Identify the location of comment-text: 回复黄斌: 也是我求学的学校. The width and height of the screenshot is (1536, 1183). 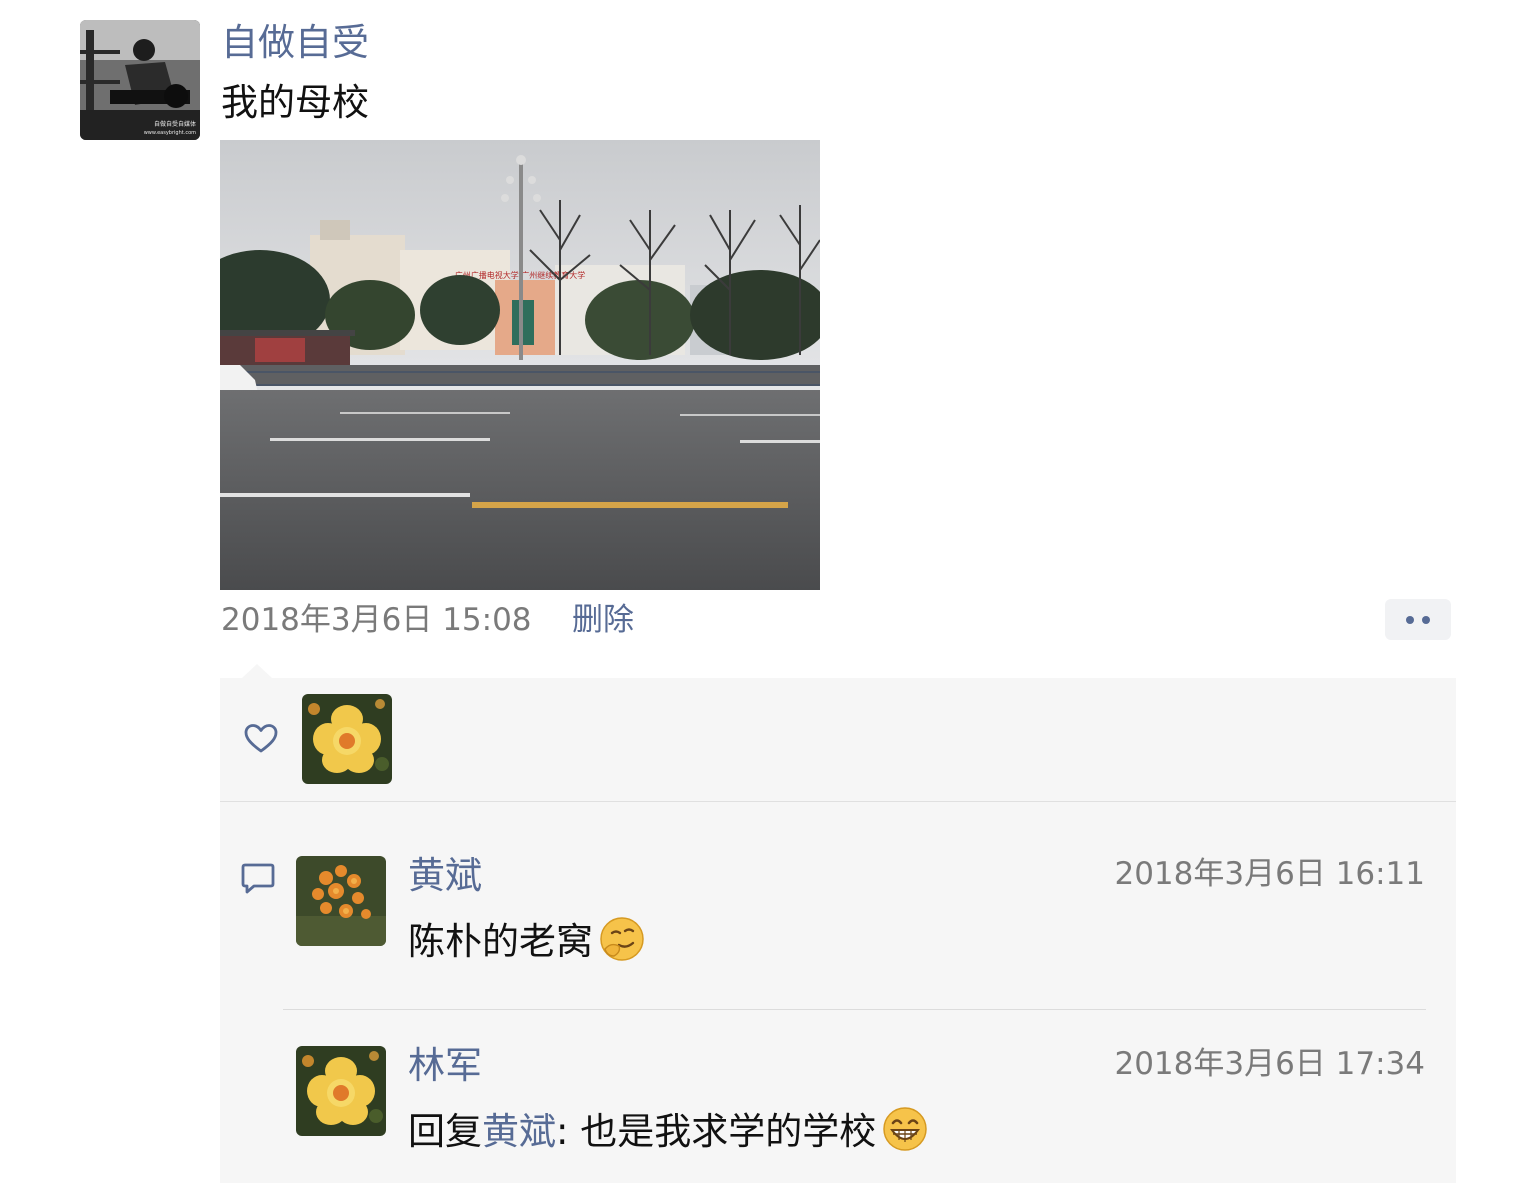
(668, 1131).